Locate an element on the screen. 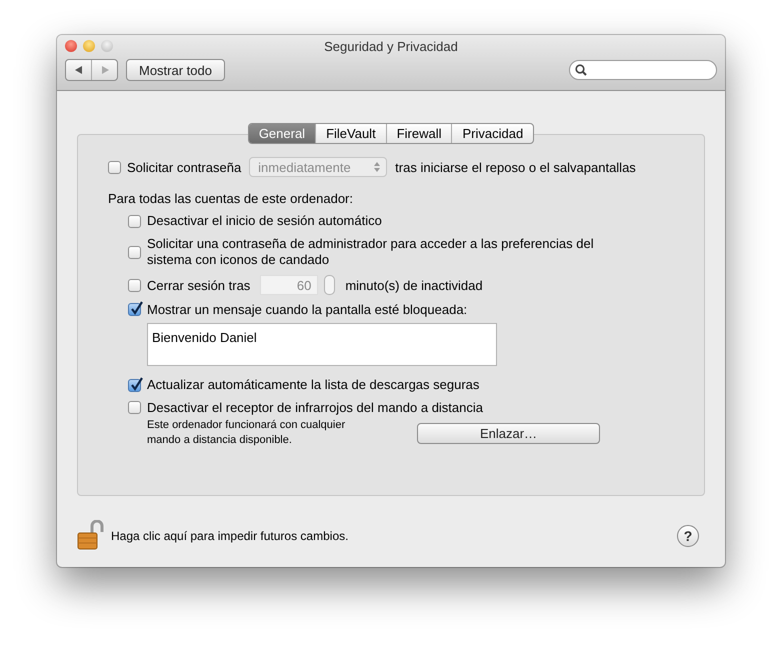  message-field: Bienvenido Daniel is located at coordinates (322, 344).